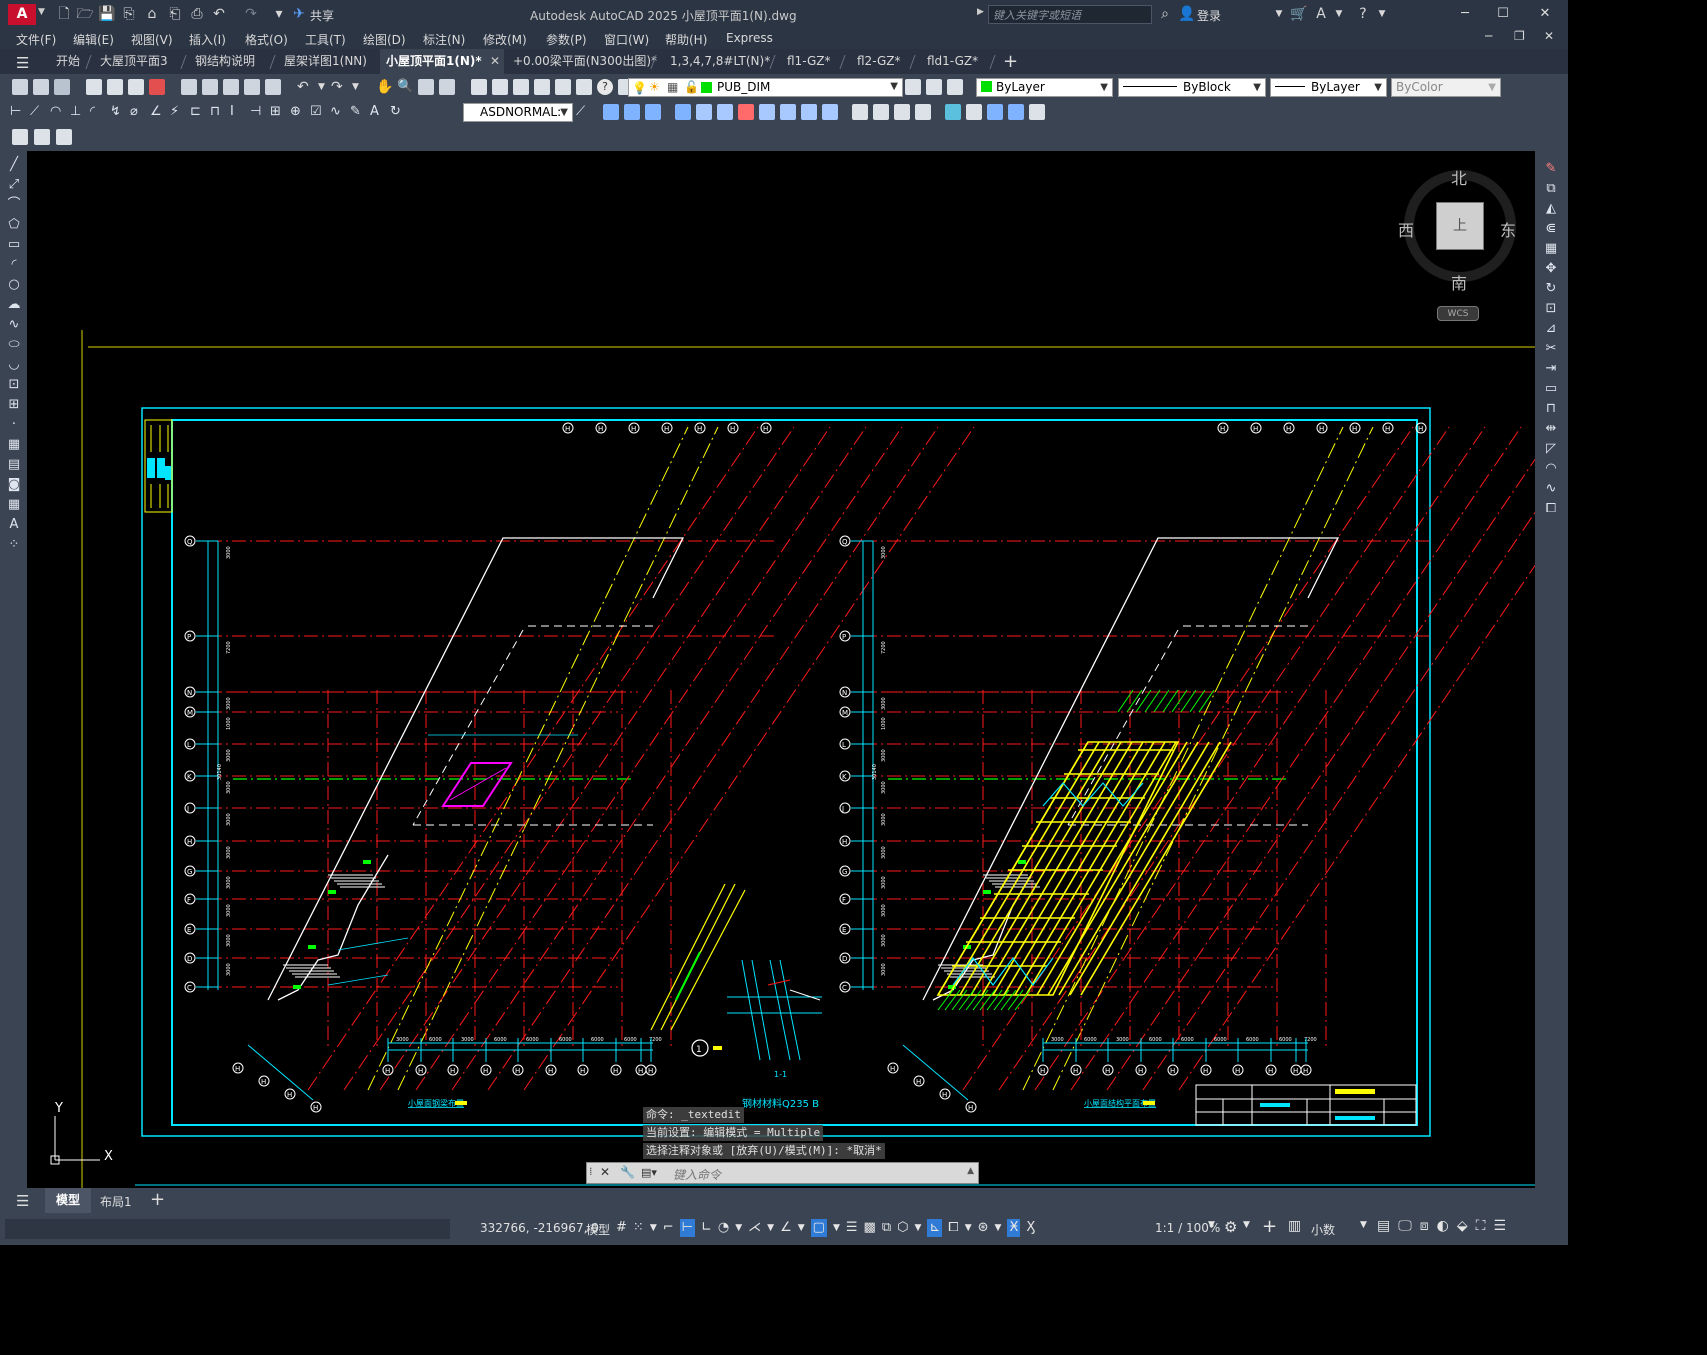  I want to click on chamfer-icon: ◸, so click(1551, 449).